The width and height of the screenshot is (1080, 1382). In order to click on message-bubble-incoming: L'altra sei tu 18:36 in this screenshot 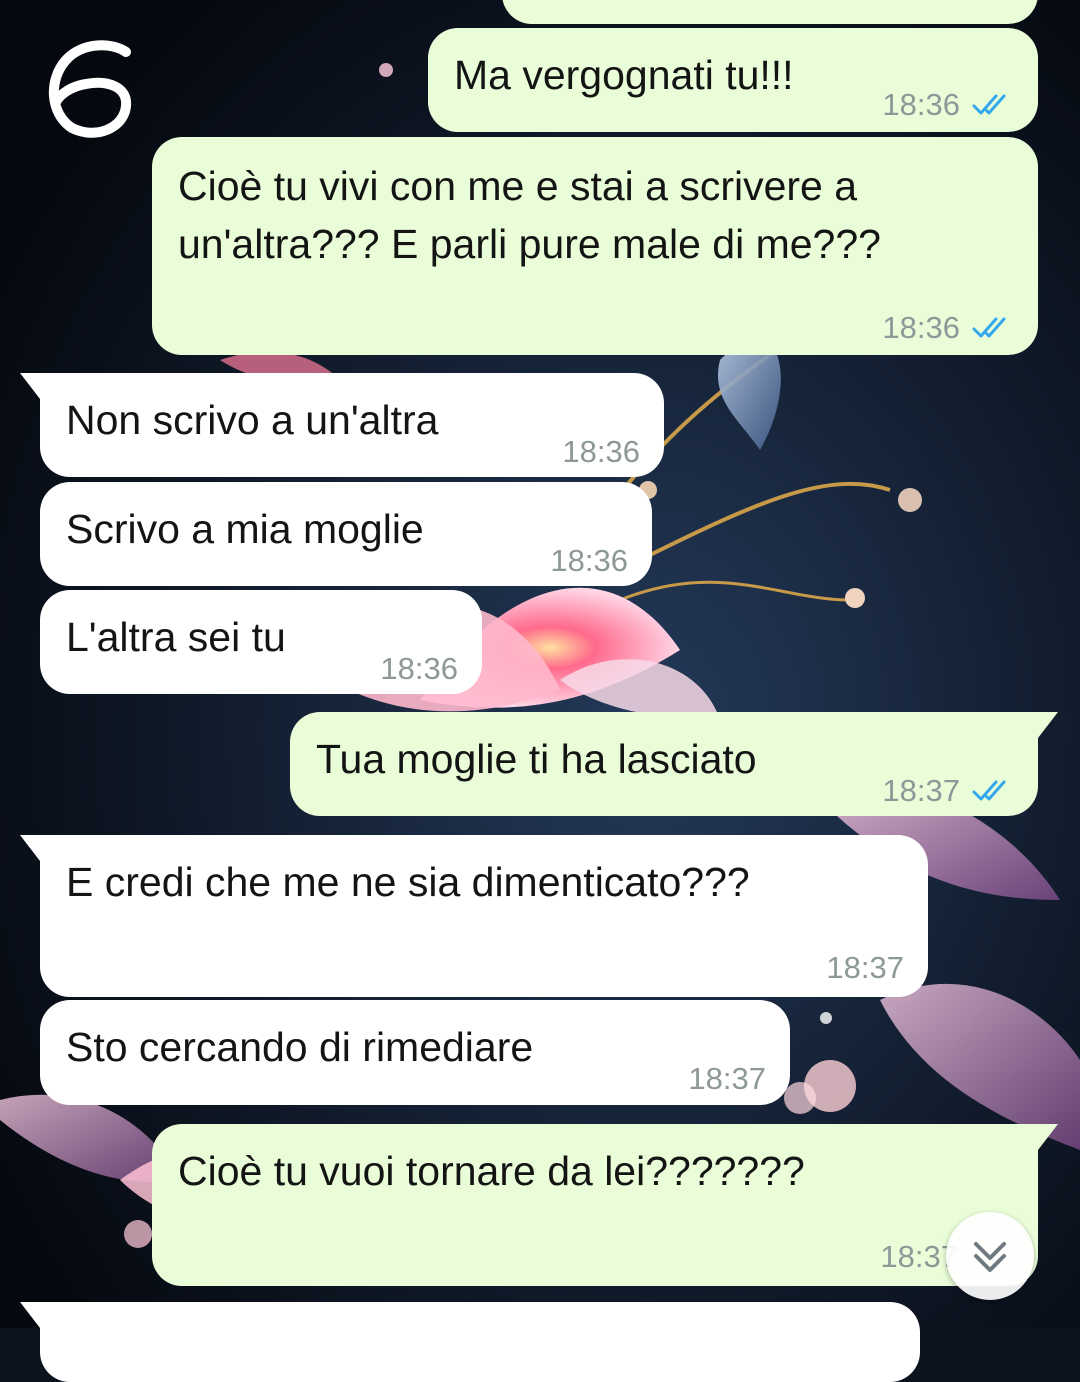, I will do `click(261, 642)`.